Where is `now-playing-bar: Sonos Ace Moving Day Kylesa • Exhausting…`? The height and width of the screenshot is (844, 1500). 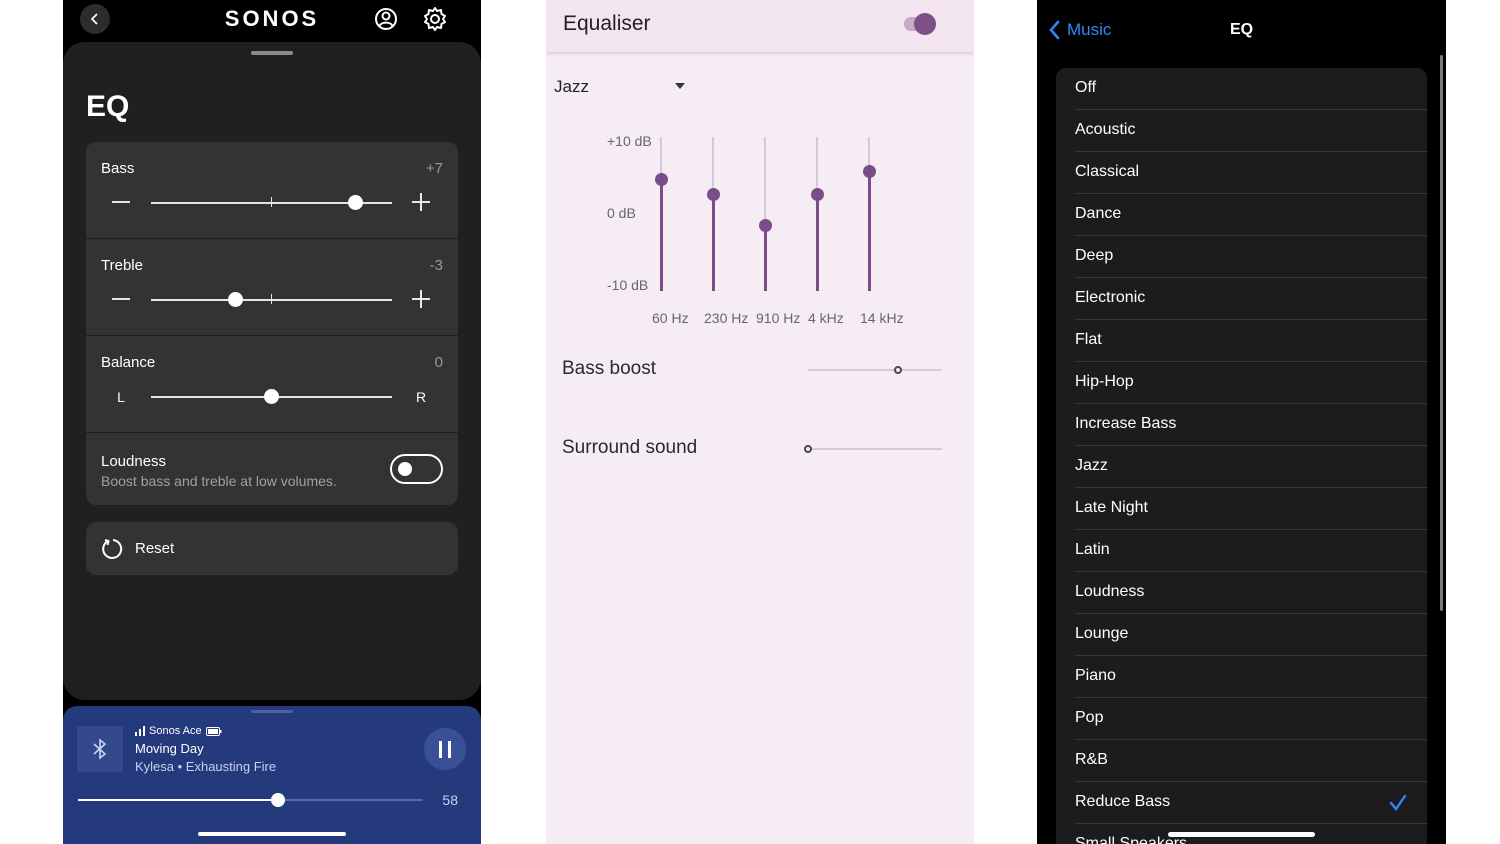
now-playing-bar: Sonos Ace Moving Day Kylesa • Exhausting… is located at coordinates (272, 775).